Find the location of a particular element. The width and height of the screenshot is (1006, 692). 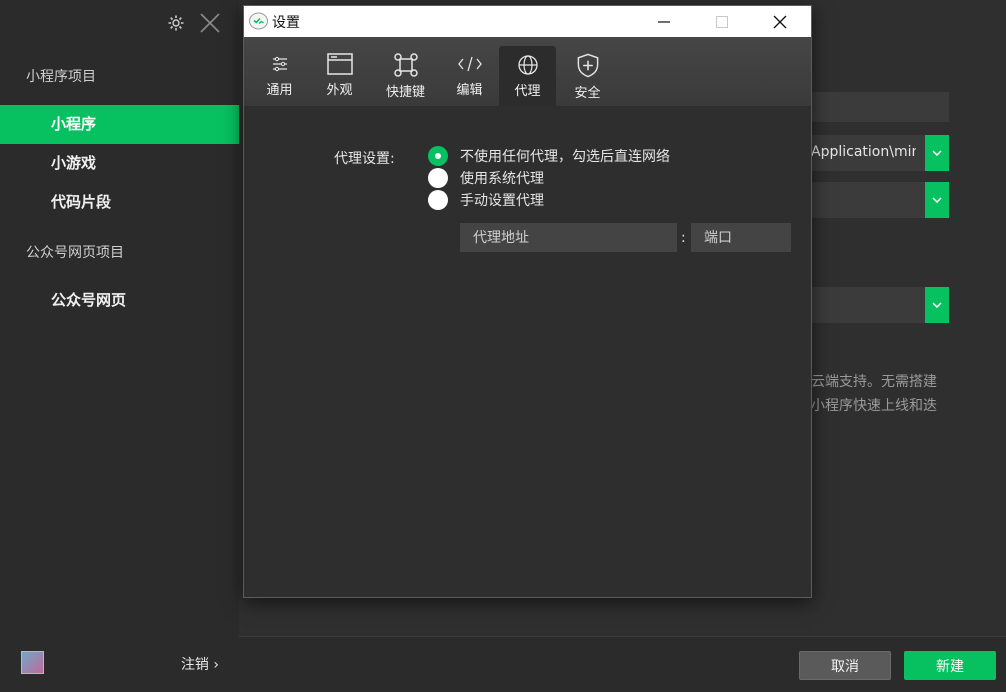

section-title-mini: 小程序项目 is located at coordinates (61, 77).